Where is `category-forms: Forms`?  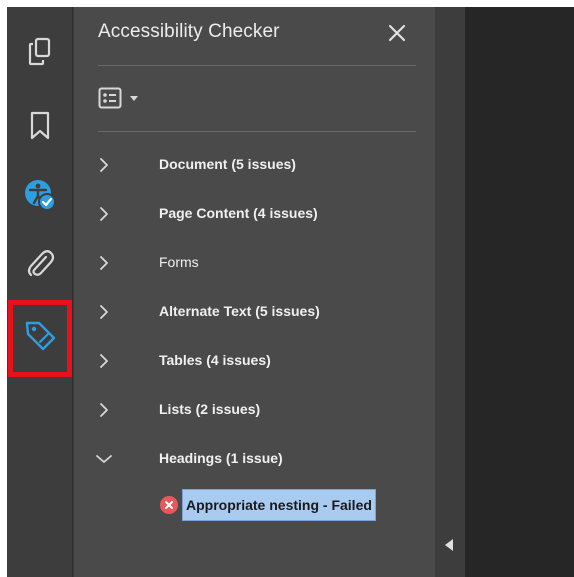
category-forms: Forms is located at coordinates (254, 264).